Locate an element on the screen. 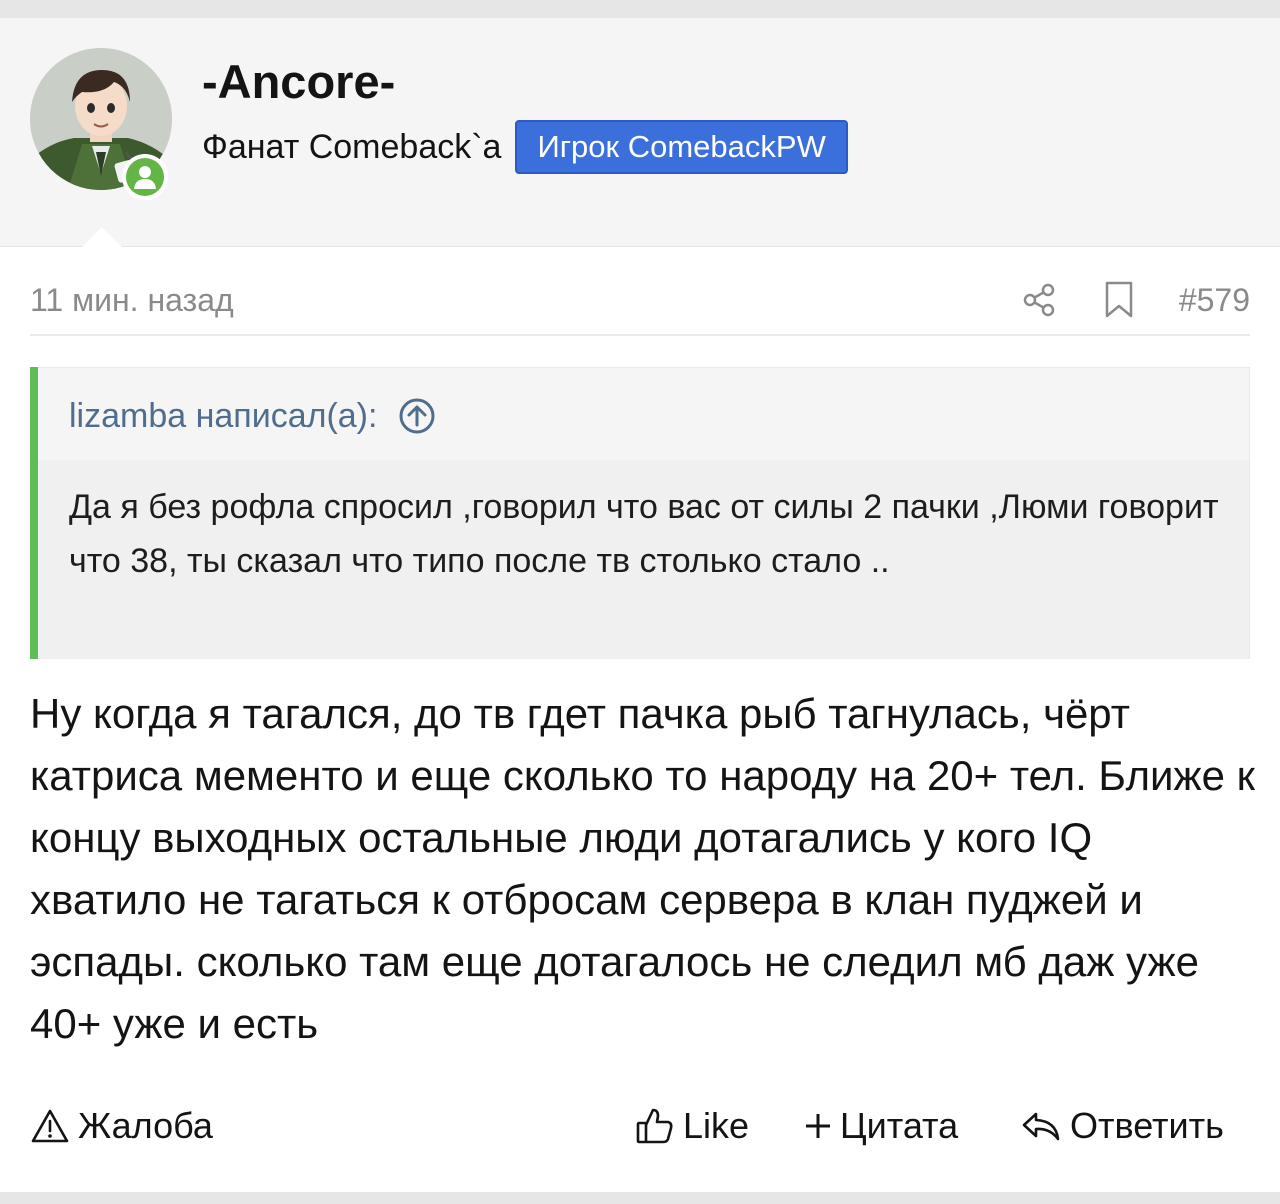 This screenshot has width=1280, height=1204. like-button: Like is located at coordinates (692, 1126).